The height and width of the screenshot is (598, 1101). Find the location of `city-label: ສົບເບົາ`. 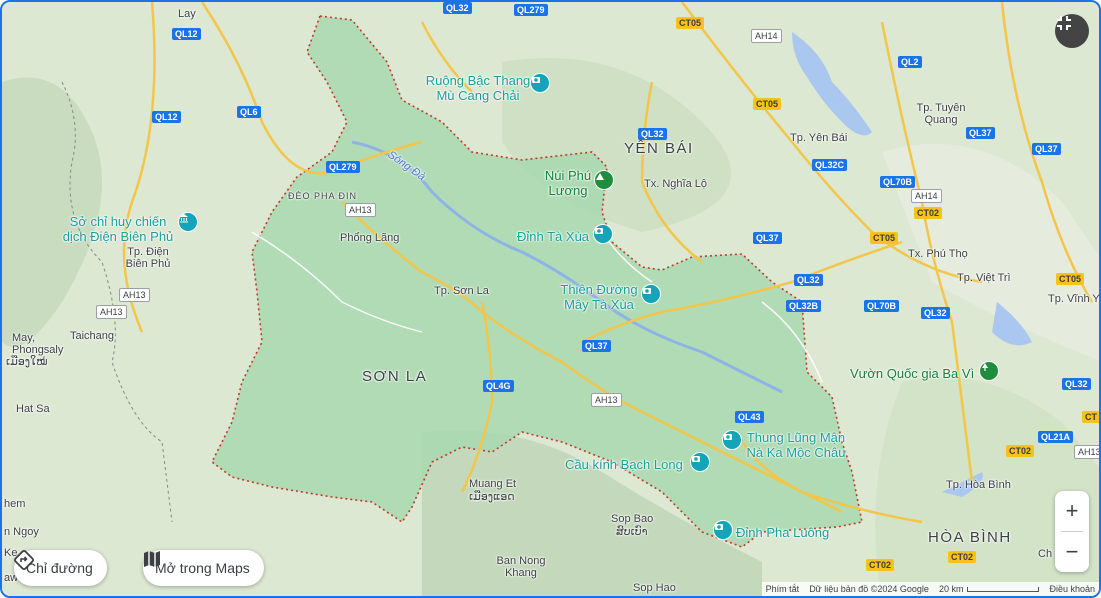

city-label: ສົບເບົາ is located at coordinates (632, 532).